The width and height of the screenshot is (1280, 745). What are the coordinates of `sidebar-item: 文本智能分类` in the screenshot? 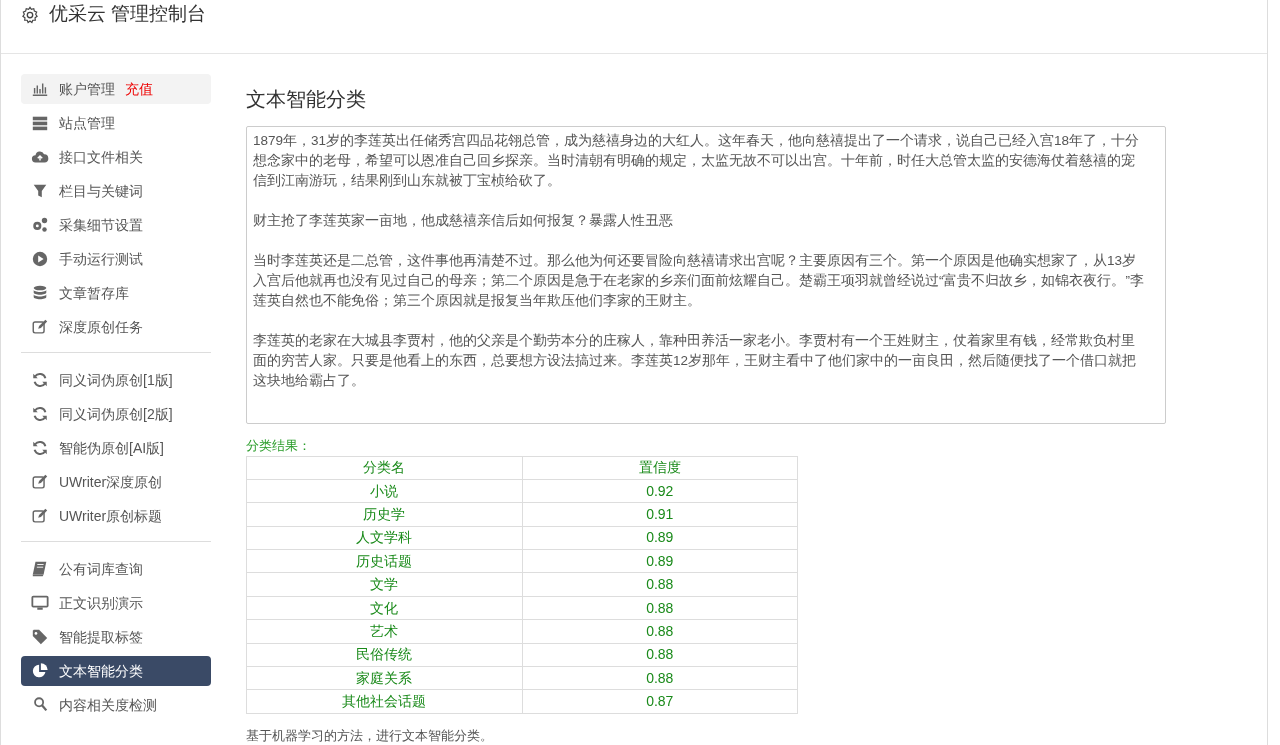 It's located at (116, 671).